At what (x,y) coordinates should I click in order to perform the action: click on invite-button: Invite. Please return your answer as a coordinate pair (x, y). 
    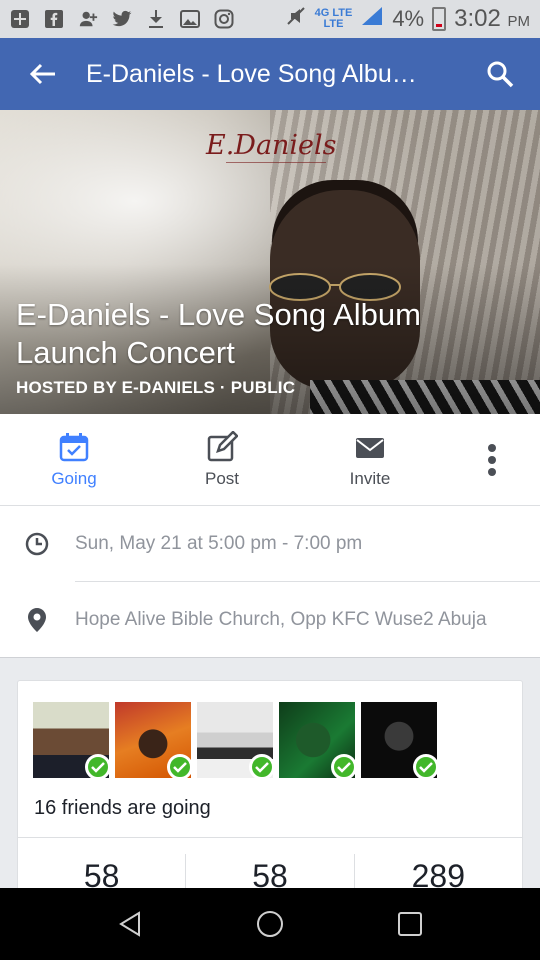
    Looking at the image, I should click on (370, 459).